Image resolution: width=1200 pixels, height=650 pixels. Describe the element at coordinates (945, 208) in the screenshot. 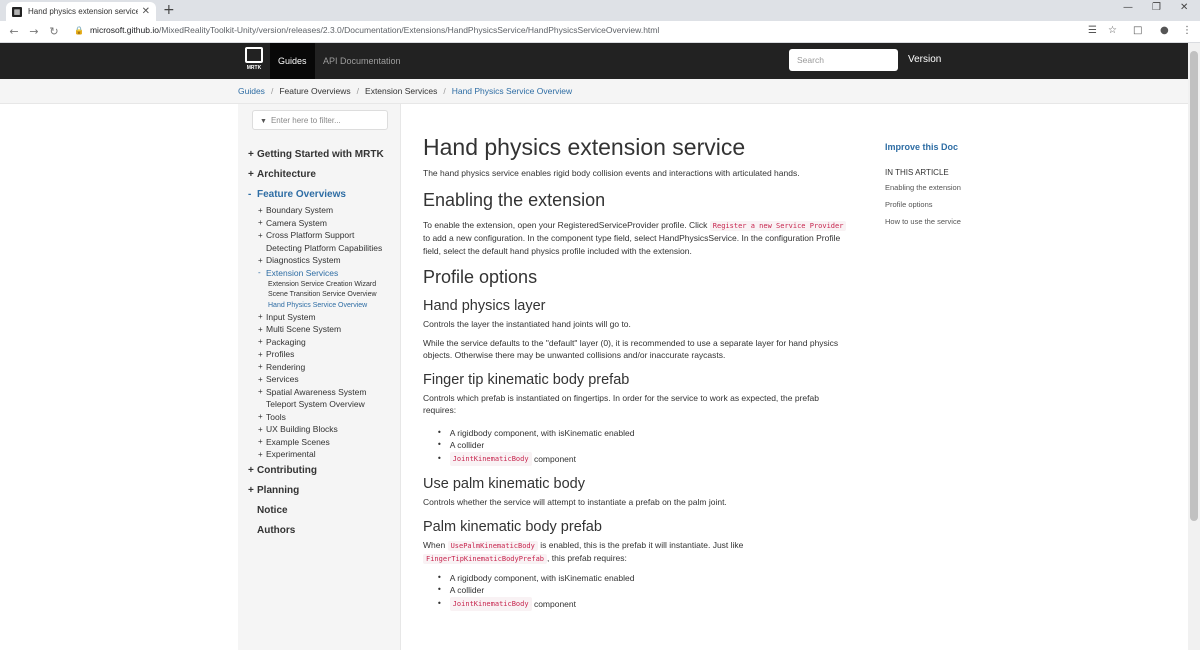

I see `affix-link-profile-options: Profile options` at that location.